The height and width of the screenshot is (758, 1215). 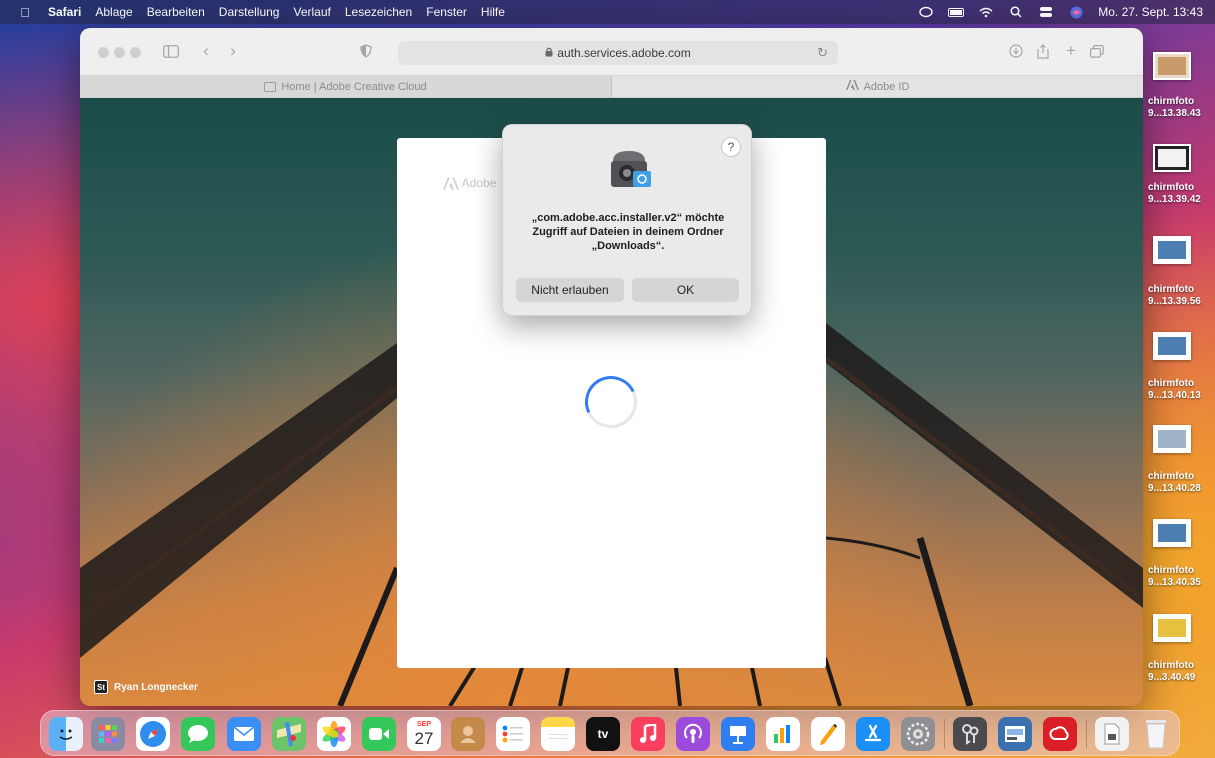 What do you see at coordinates (1181, 180) in the screenshot?
I see `desktop-screenshot-file: chirmfoto 9...13.39.42` at bounding box center [1181, 180].